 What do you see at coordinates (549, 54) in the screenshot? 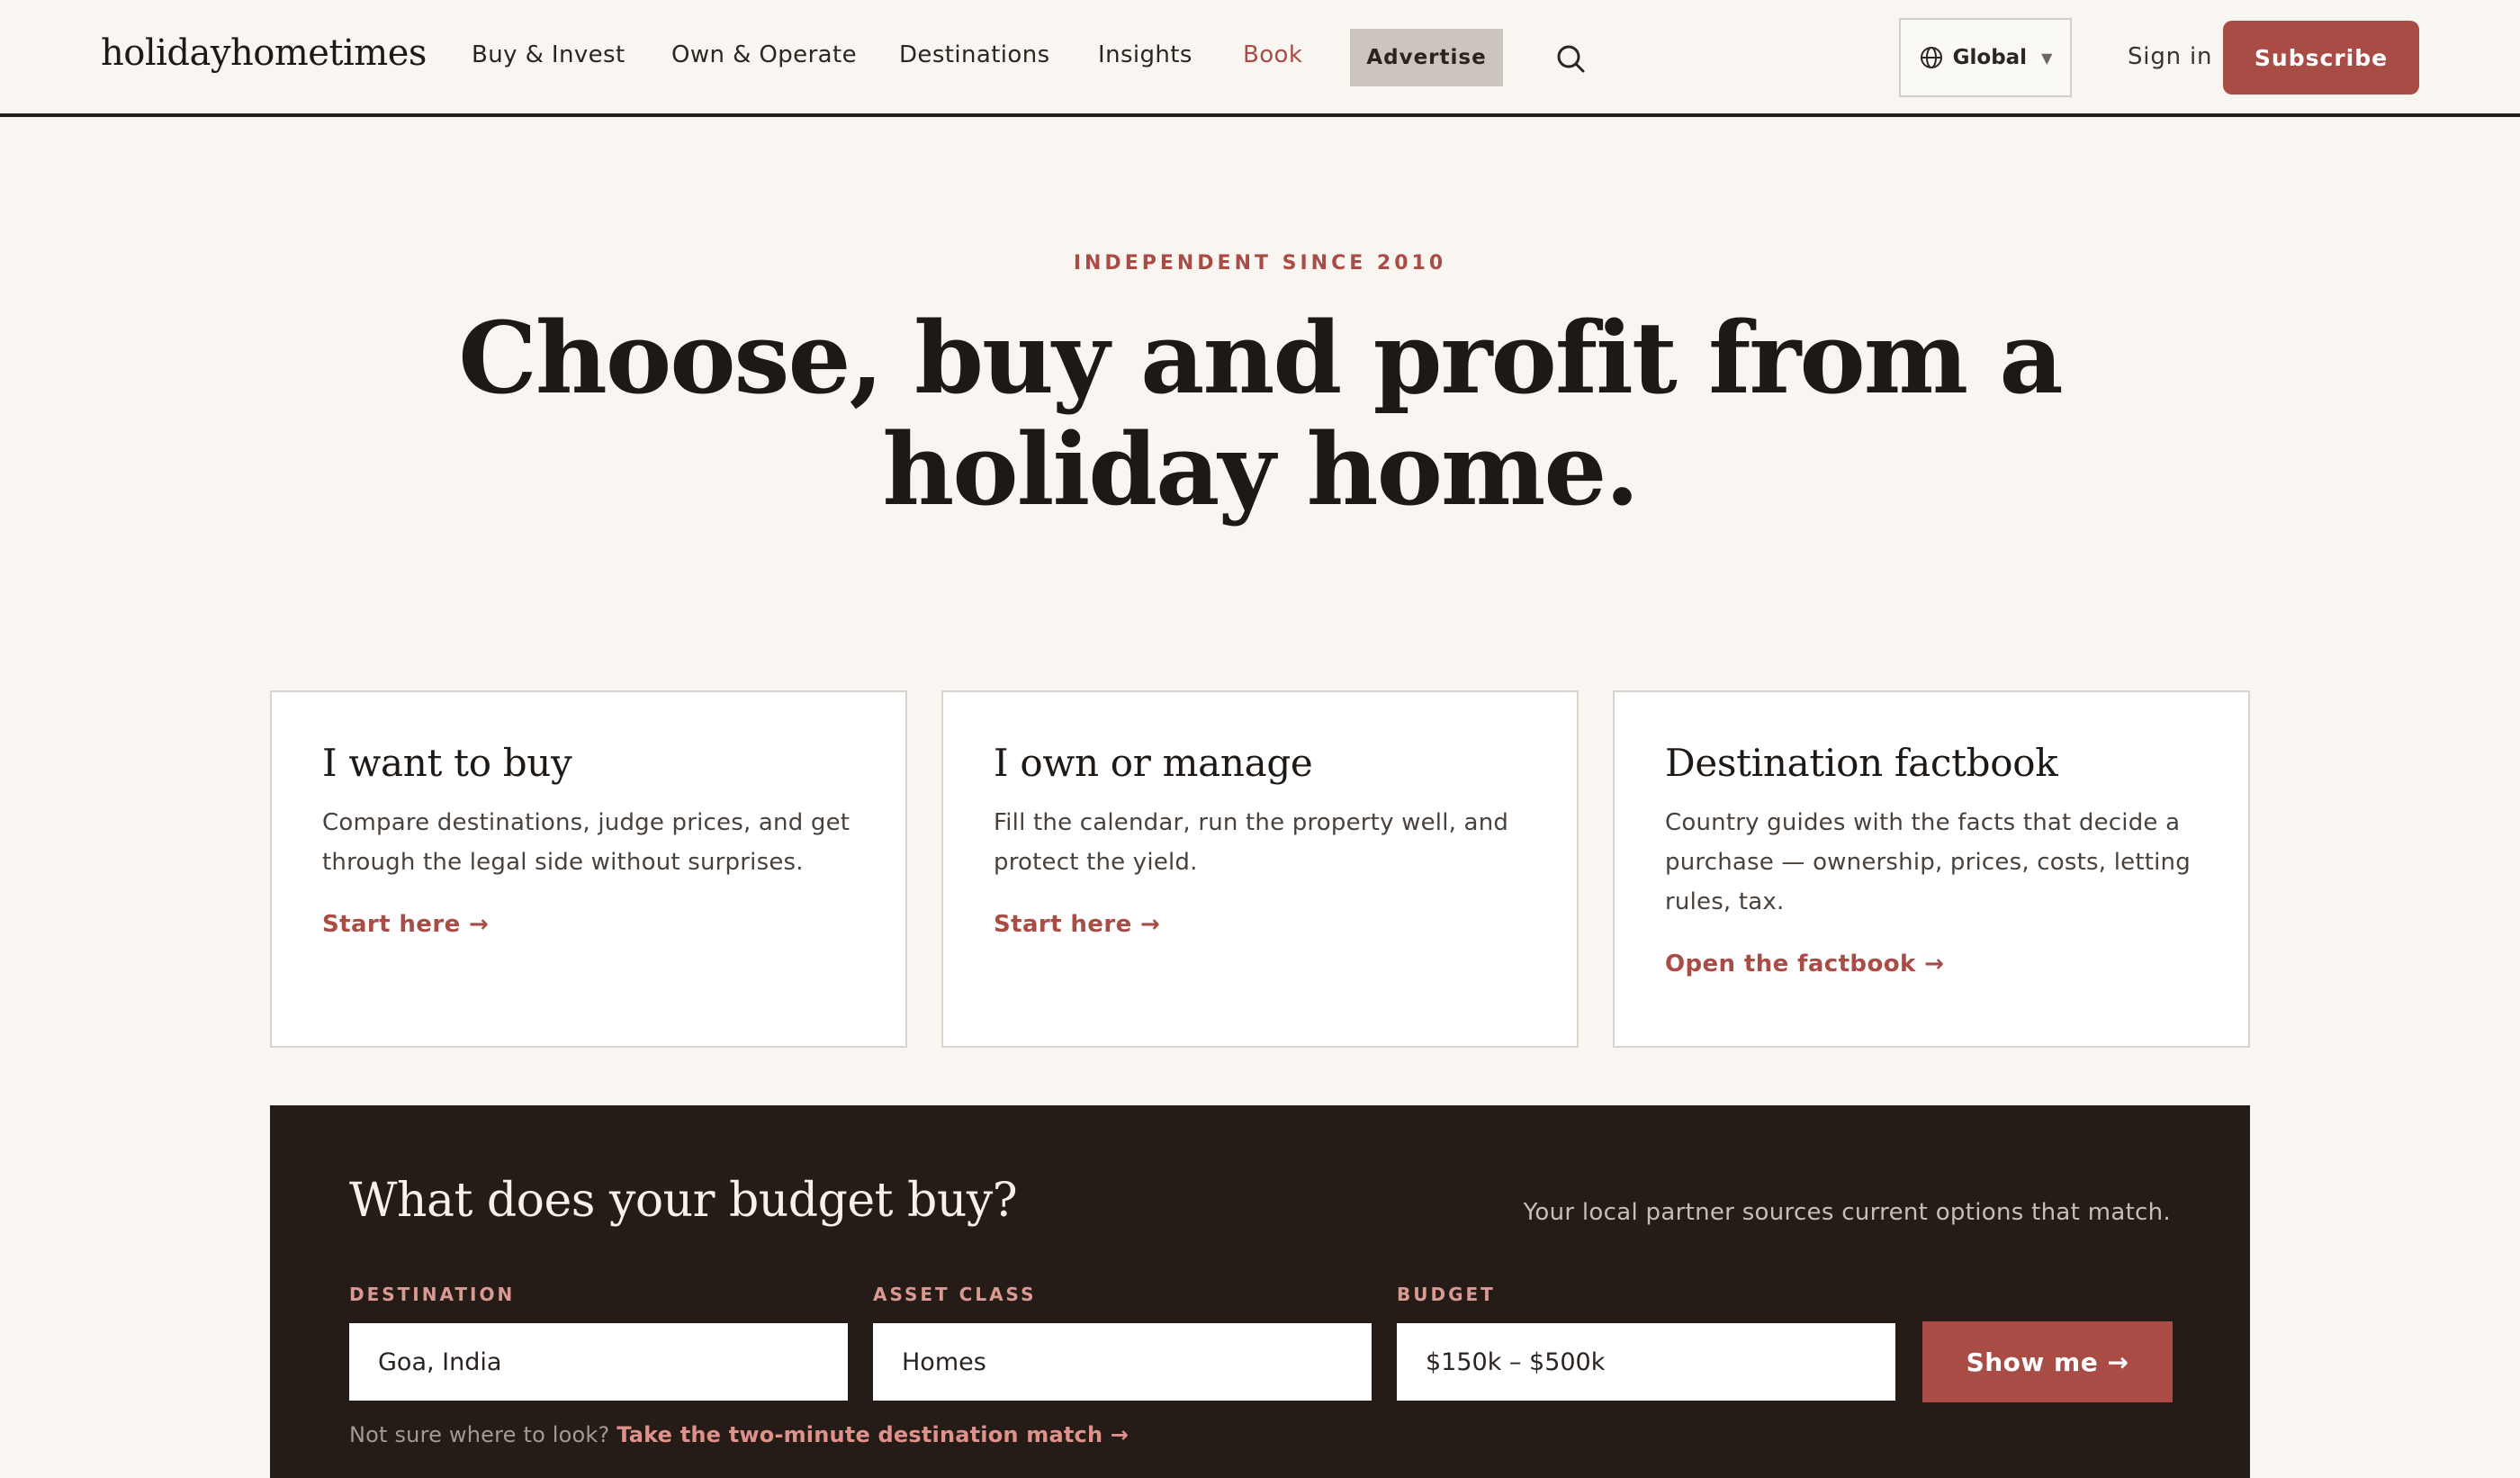
I see `nav-buy-invest: Buy & Invest` at bounding box center [549, 54].